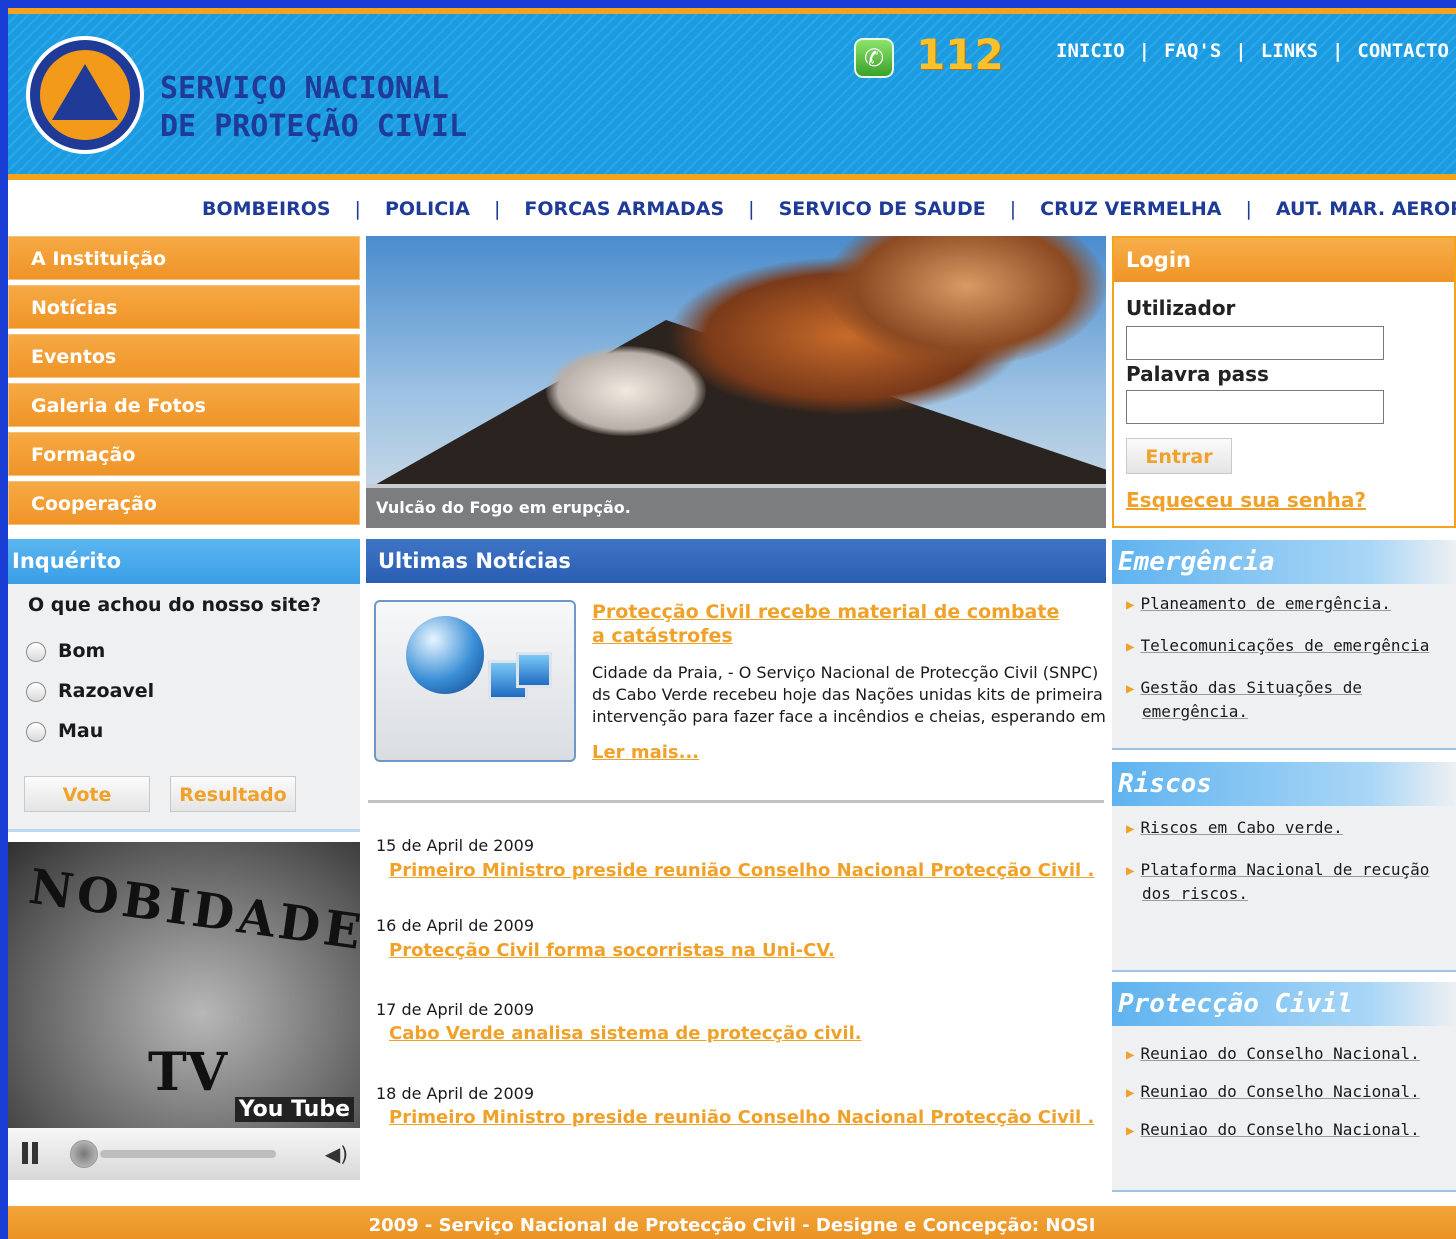 The width and height of the screenshot is (1456, 1239). What do you see at coordinates (82, 651) in the screenshot?
I see `poll-option-label: Bom` at bounding box center [82, 651].